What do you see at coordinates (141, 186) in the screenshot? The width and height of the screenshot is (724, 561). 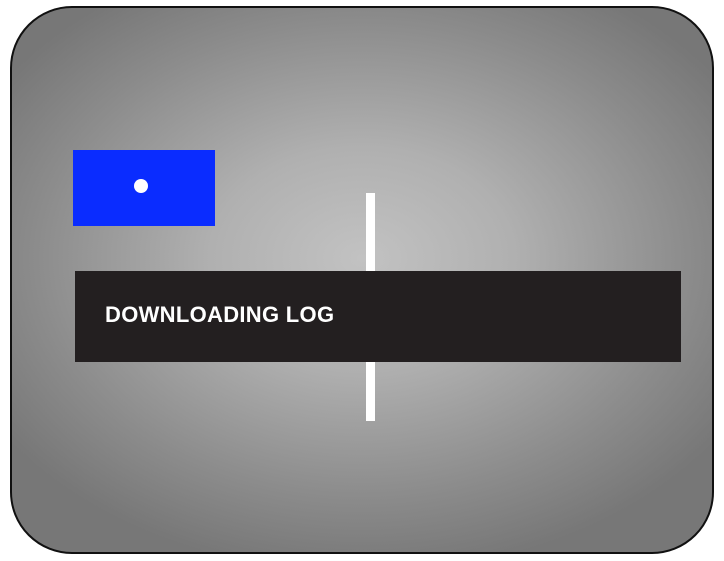 I see `indicator-dot-icon` at bounding box center [141, 186].